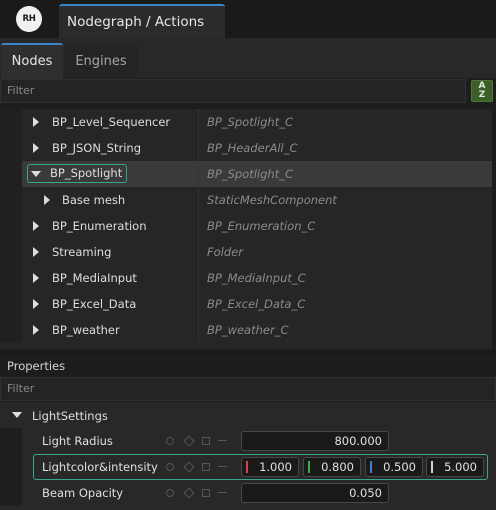  Describe the element at coordinates (261, 226) in the screenshot. I see `node-type: BP_Enumeration_C` at that location.